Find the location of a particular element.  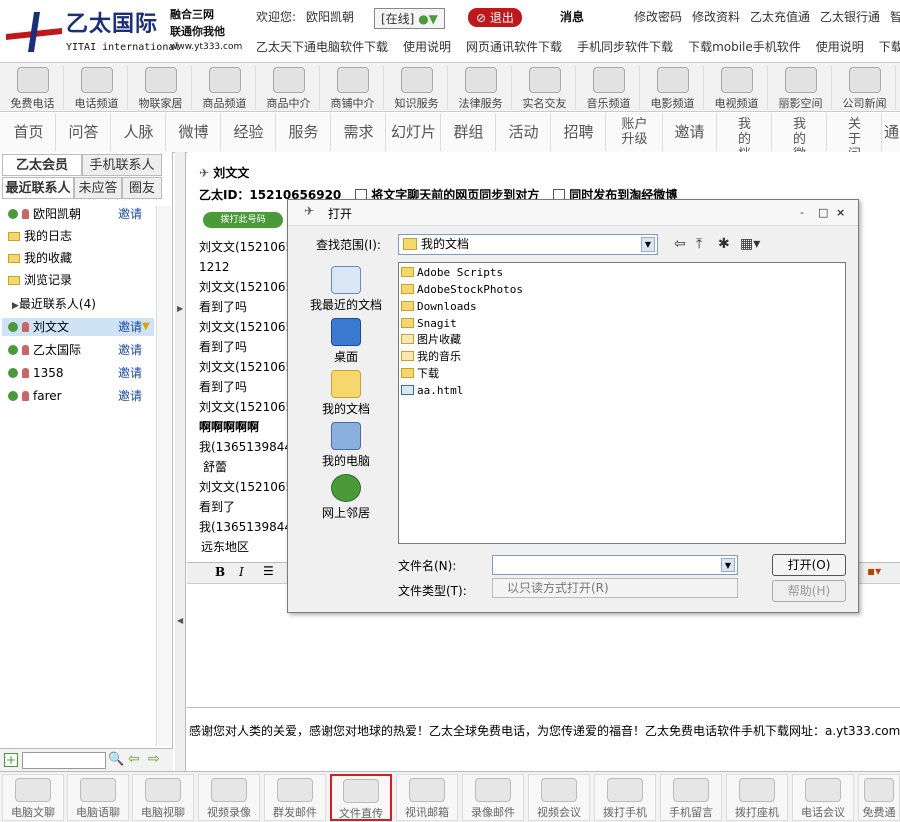

download-link: 乙太天下通电脑软件下载 is located at coordinates (322, 47).